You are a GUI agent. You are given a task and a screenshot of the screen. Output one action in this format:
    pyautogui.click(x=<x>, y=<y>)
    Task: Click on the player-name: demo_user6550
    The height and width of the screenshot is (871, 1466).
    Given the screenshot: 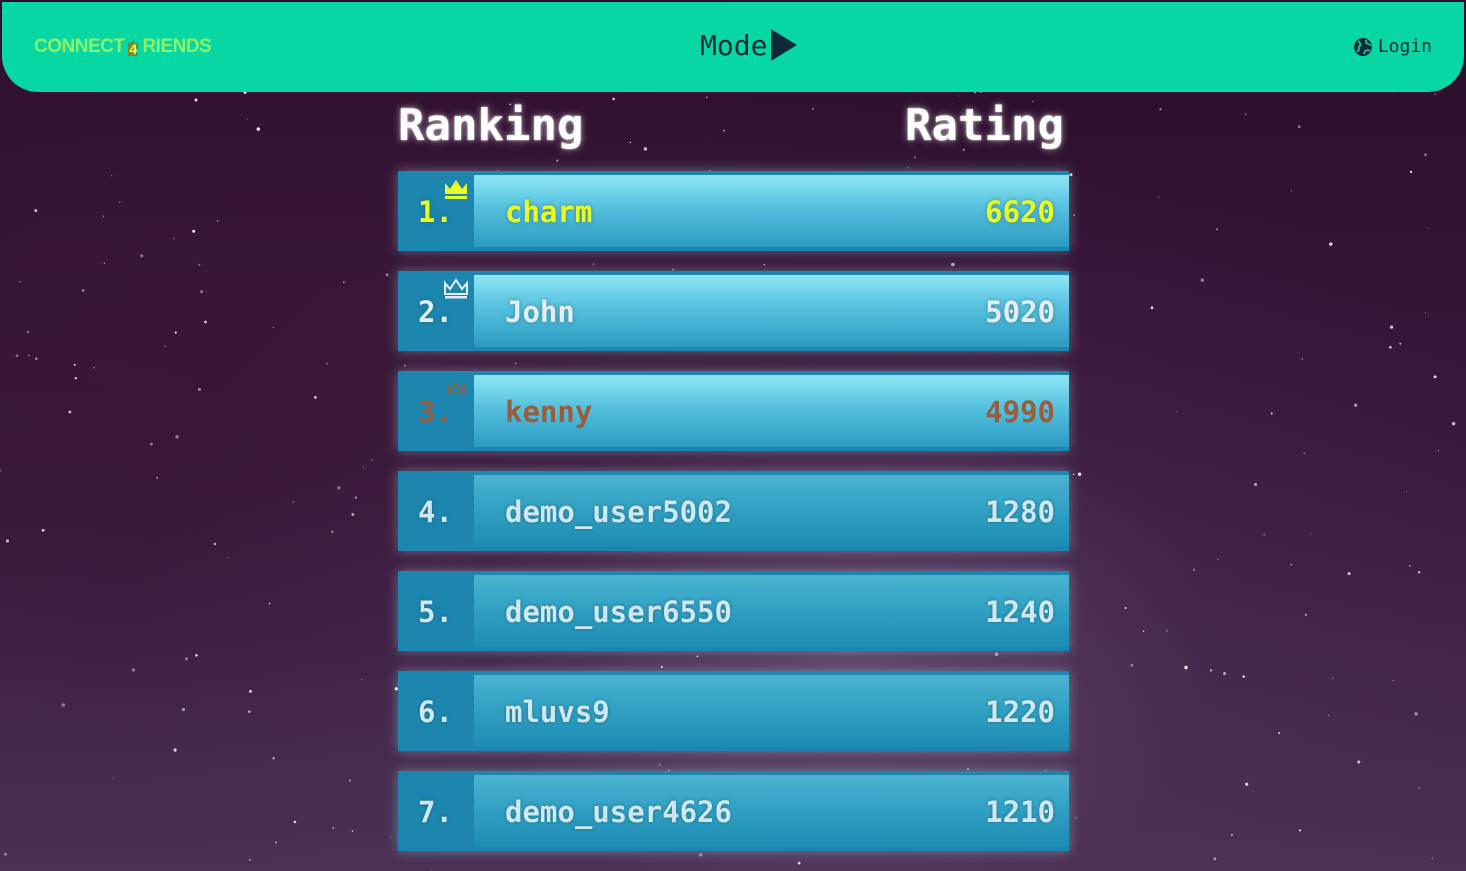 What is the action you would take?
    pyautogui.click(x=618, y=612)
    